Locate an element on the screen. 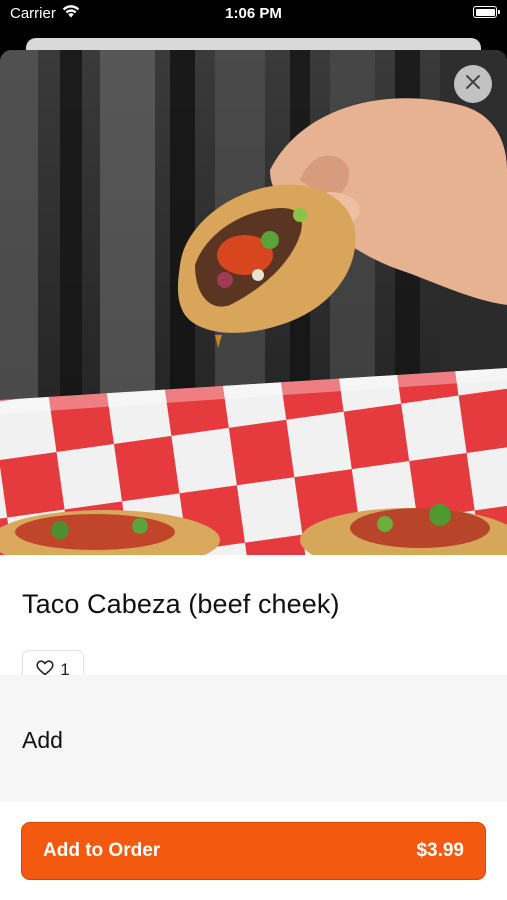 The width and height of the screenshot is (507, 900). item-title: Taco Cabeza (beef cheek) is located at coordinates (181, 604).